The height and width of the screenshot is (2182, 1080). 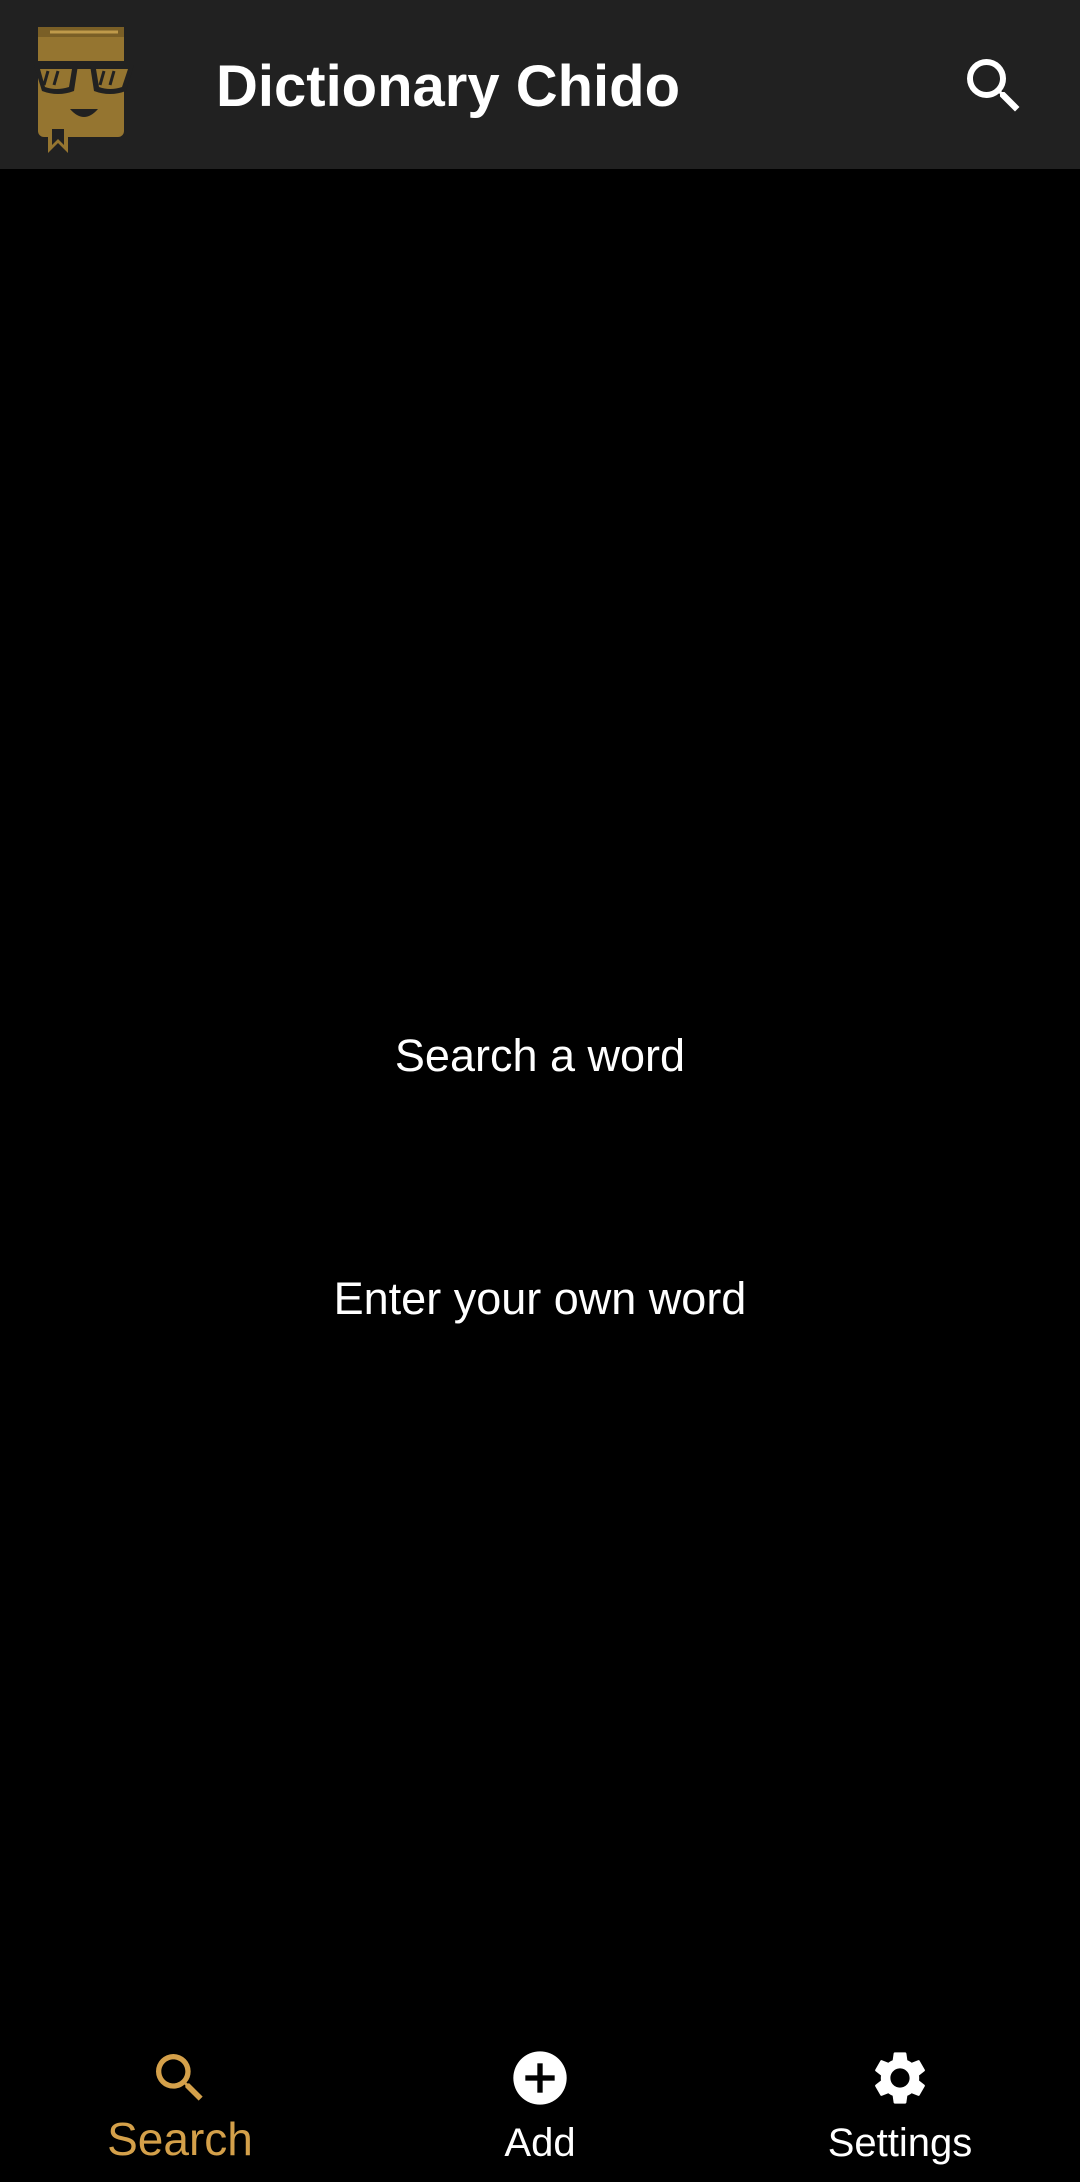 What do you see at coordinates (540, 1056) in the screenshot?
I see `search-word-link: Search a word` at bounding box center [540, 1056].